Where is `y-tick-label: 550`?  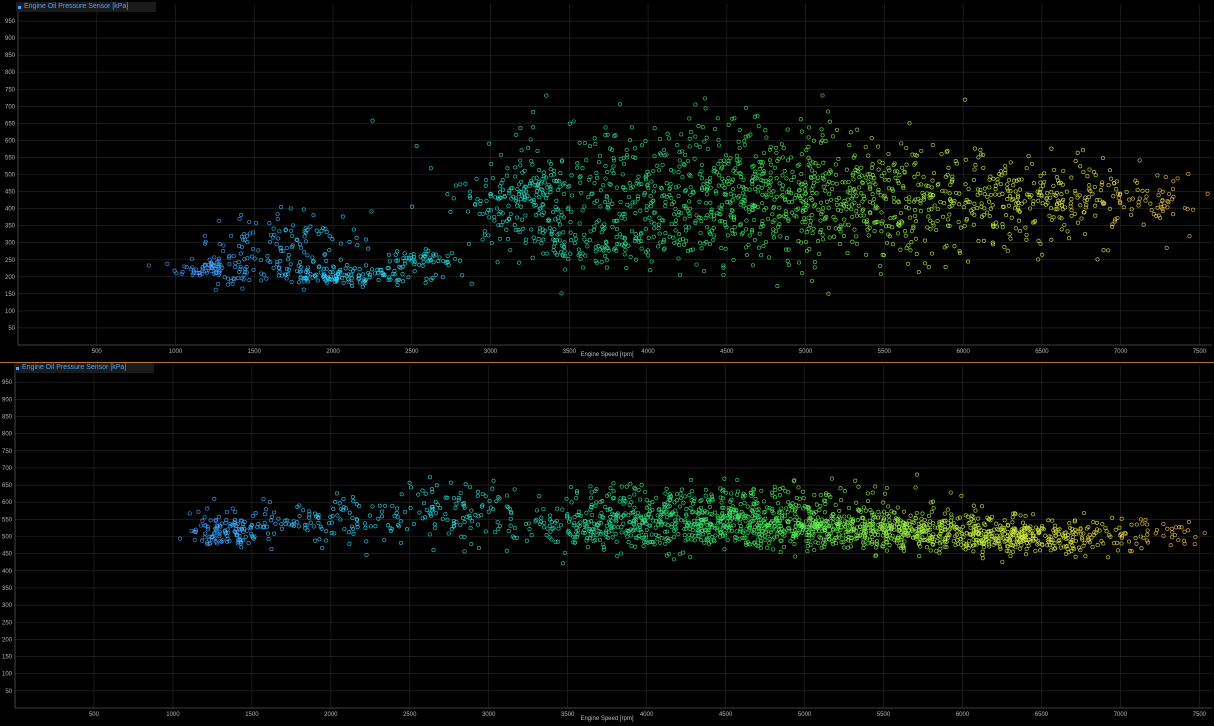
y-tick-label: 550 is located at coordinates (10, 158).